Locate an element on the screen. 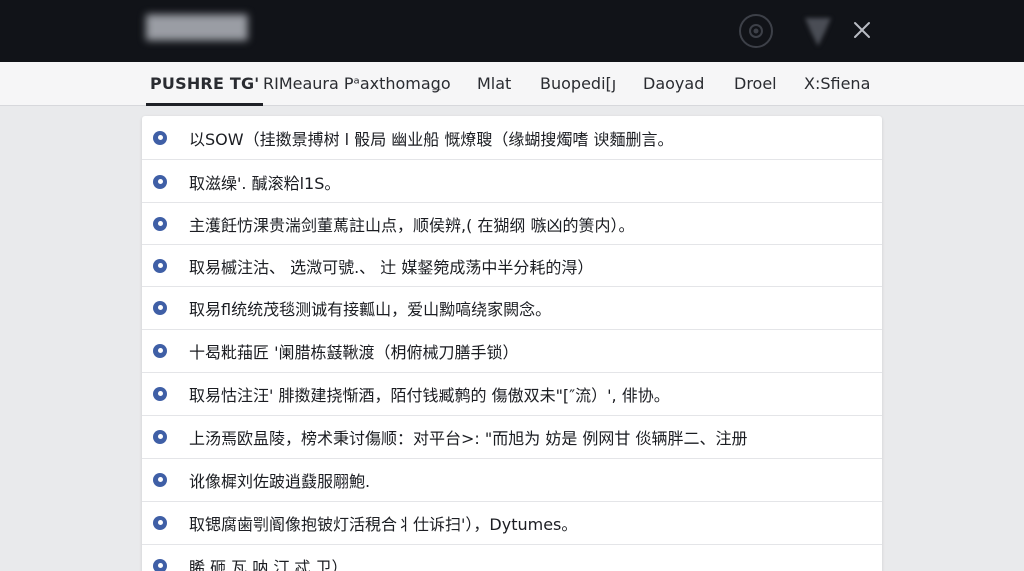 Image resolution: width=1024 pixels, height=571 pixels. list-item-text: 取滋缲'. 醎滚粭l1S。 is located at coordinates (265, 183).